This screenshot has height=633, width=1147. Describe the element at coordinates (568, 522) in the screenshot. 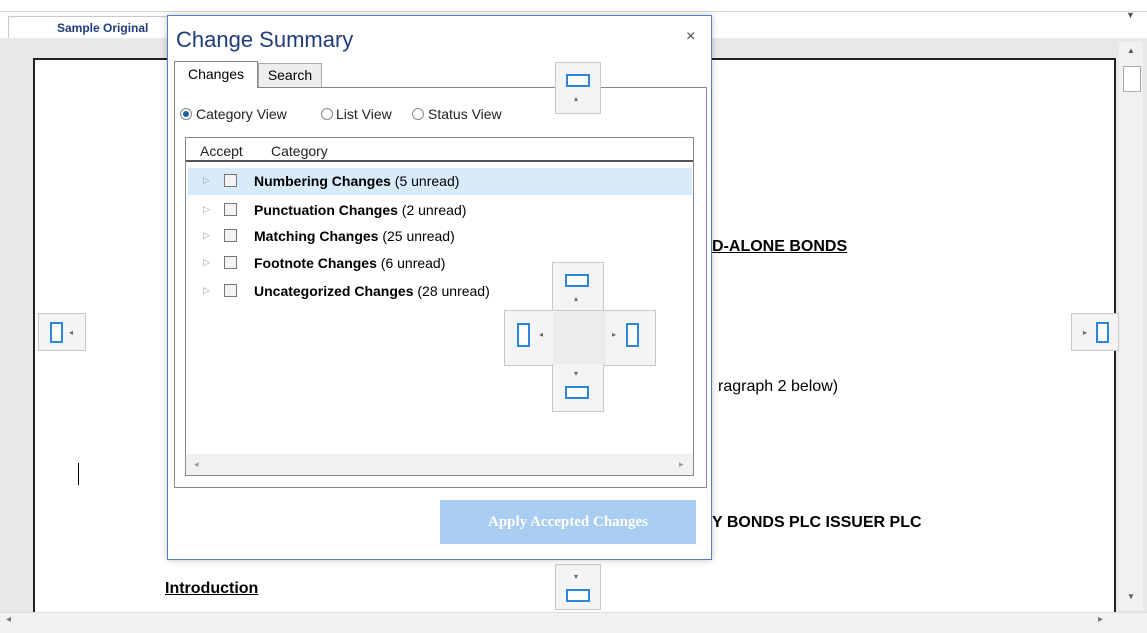

I see `apply-accepted-changes-button: Apply Accepted Changes` at that location.